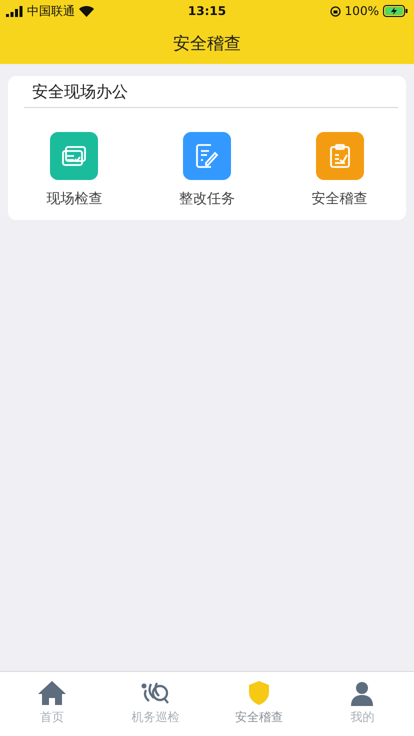  I want to click on signal-icon, so click(14, 11).